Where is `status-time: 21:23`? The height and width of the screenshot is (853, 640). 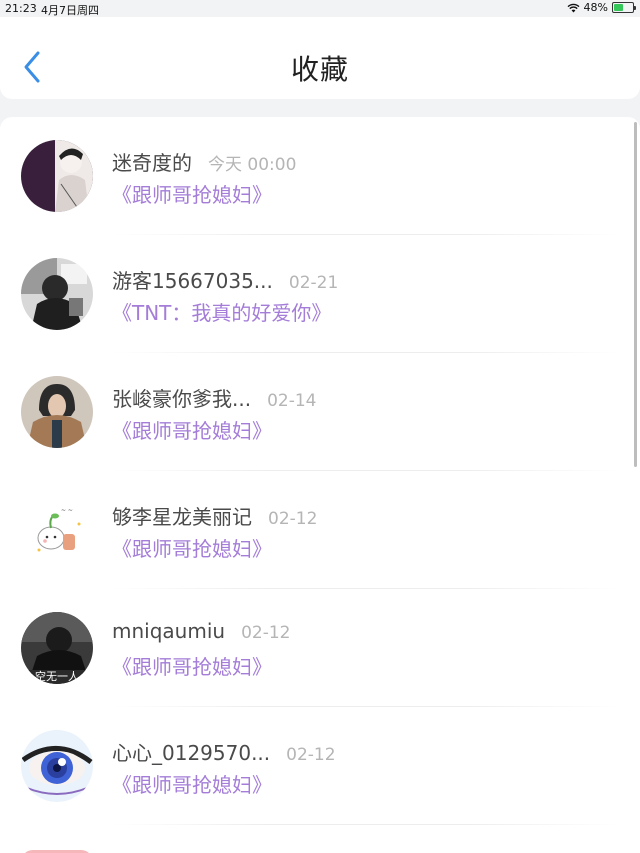
status-time: 21:23 is located at coordinates (21, 8).